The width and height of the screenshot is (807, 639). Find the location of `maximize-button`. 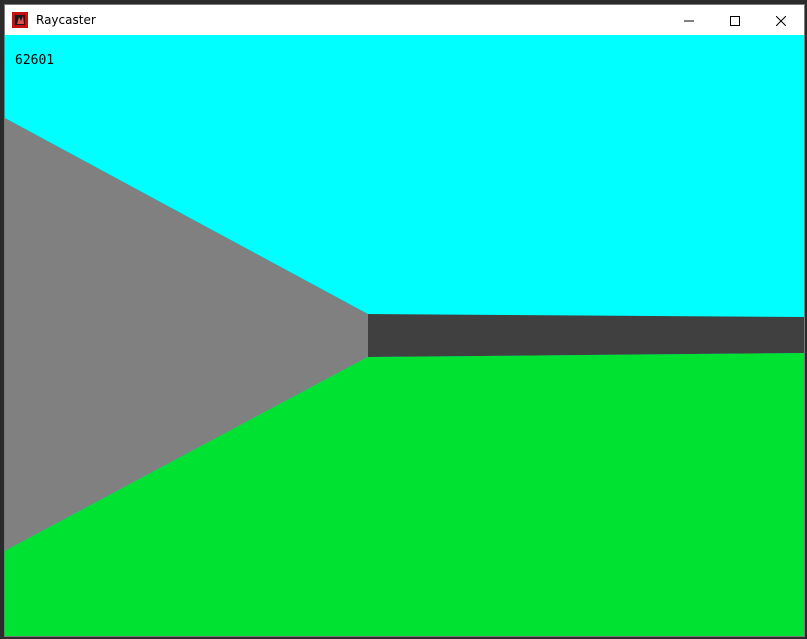

maximize-button is located at coordinates (735, 20).